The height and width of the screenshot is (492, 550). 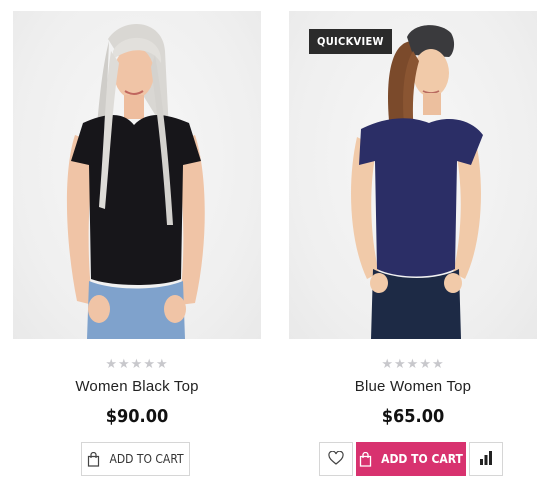 What do you see at coordinates (137, 416) in the screenshot?
I see `product-price: $90.00` at bounding box center [137, 416].